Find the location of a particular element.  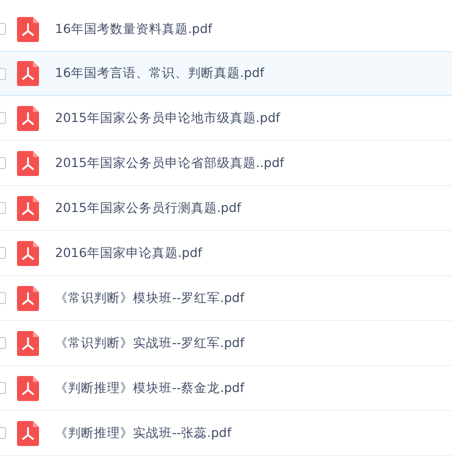

file-row: 《常识判断》模块班--罗红军.pdf is located at coordinates (226, 298).